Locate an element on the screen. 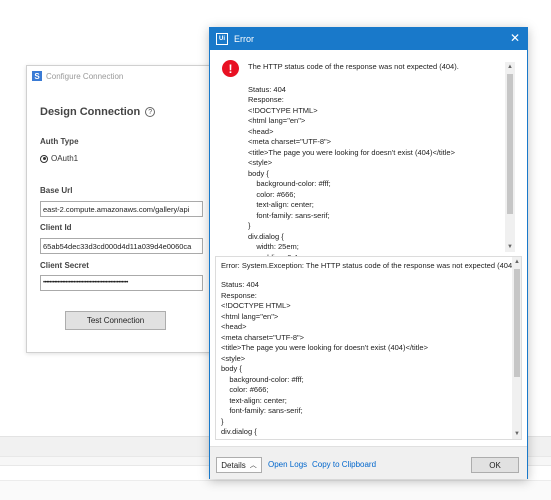 This screenshot has height=500, width=551. copy-to-clipboard-link: Copy to Clipboard is located at coordinates (344, 464).